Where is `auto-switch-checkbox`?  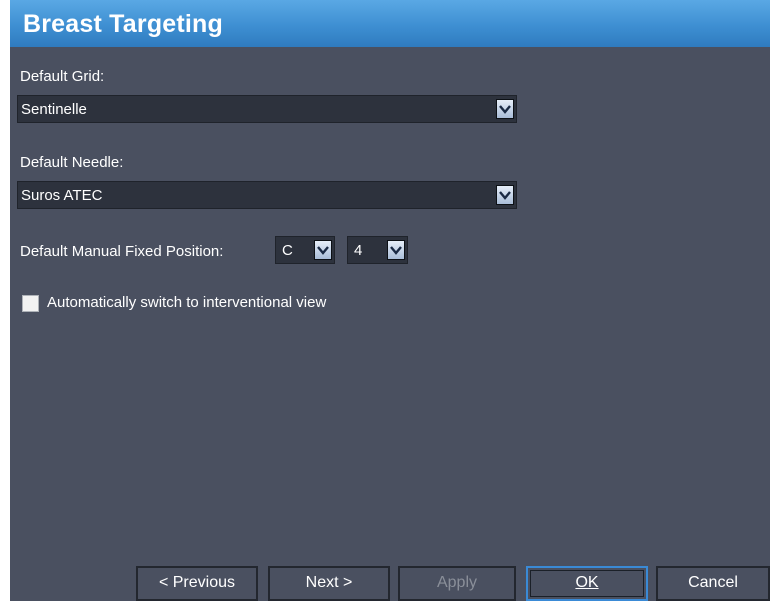
auto-switch-checkbox is located at coordinates (30, 303).